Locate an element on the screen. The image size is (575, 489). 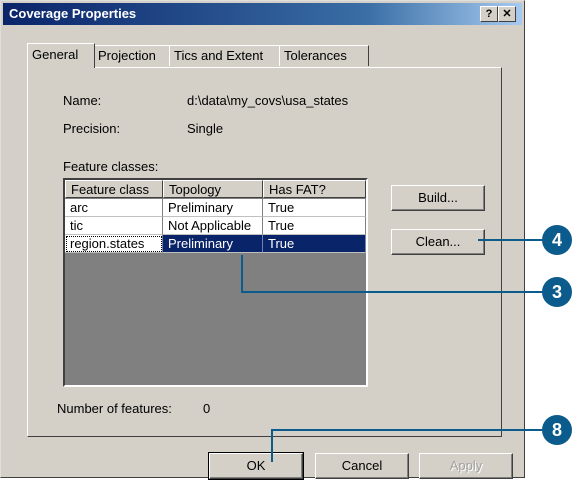
feature-classes-label: Feature classes: is located at coordinates (111, 166).